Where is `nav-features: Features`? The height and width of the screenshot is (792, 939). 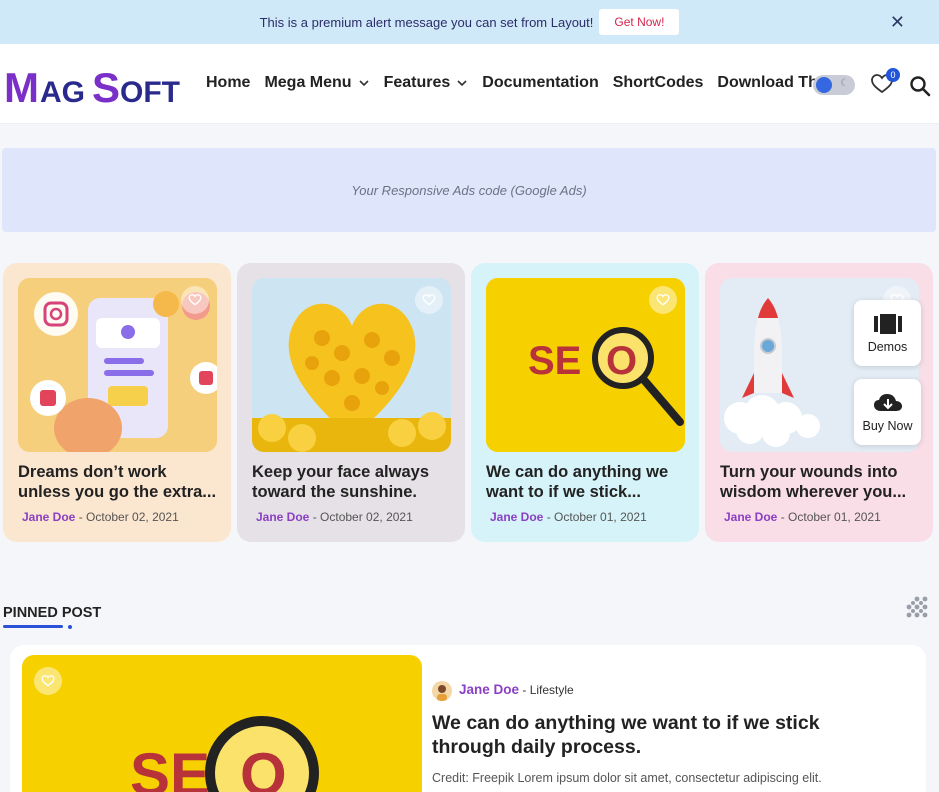
nav-features: Features is located at coordinates (426, 83).